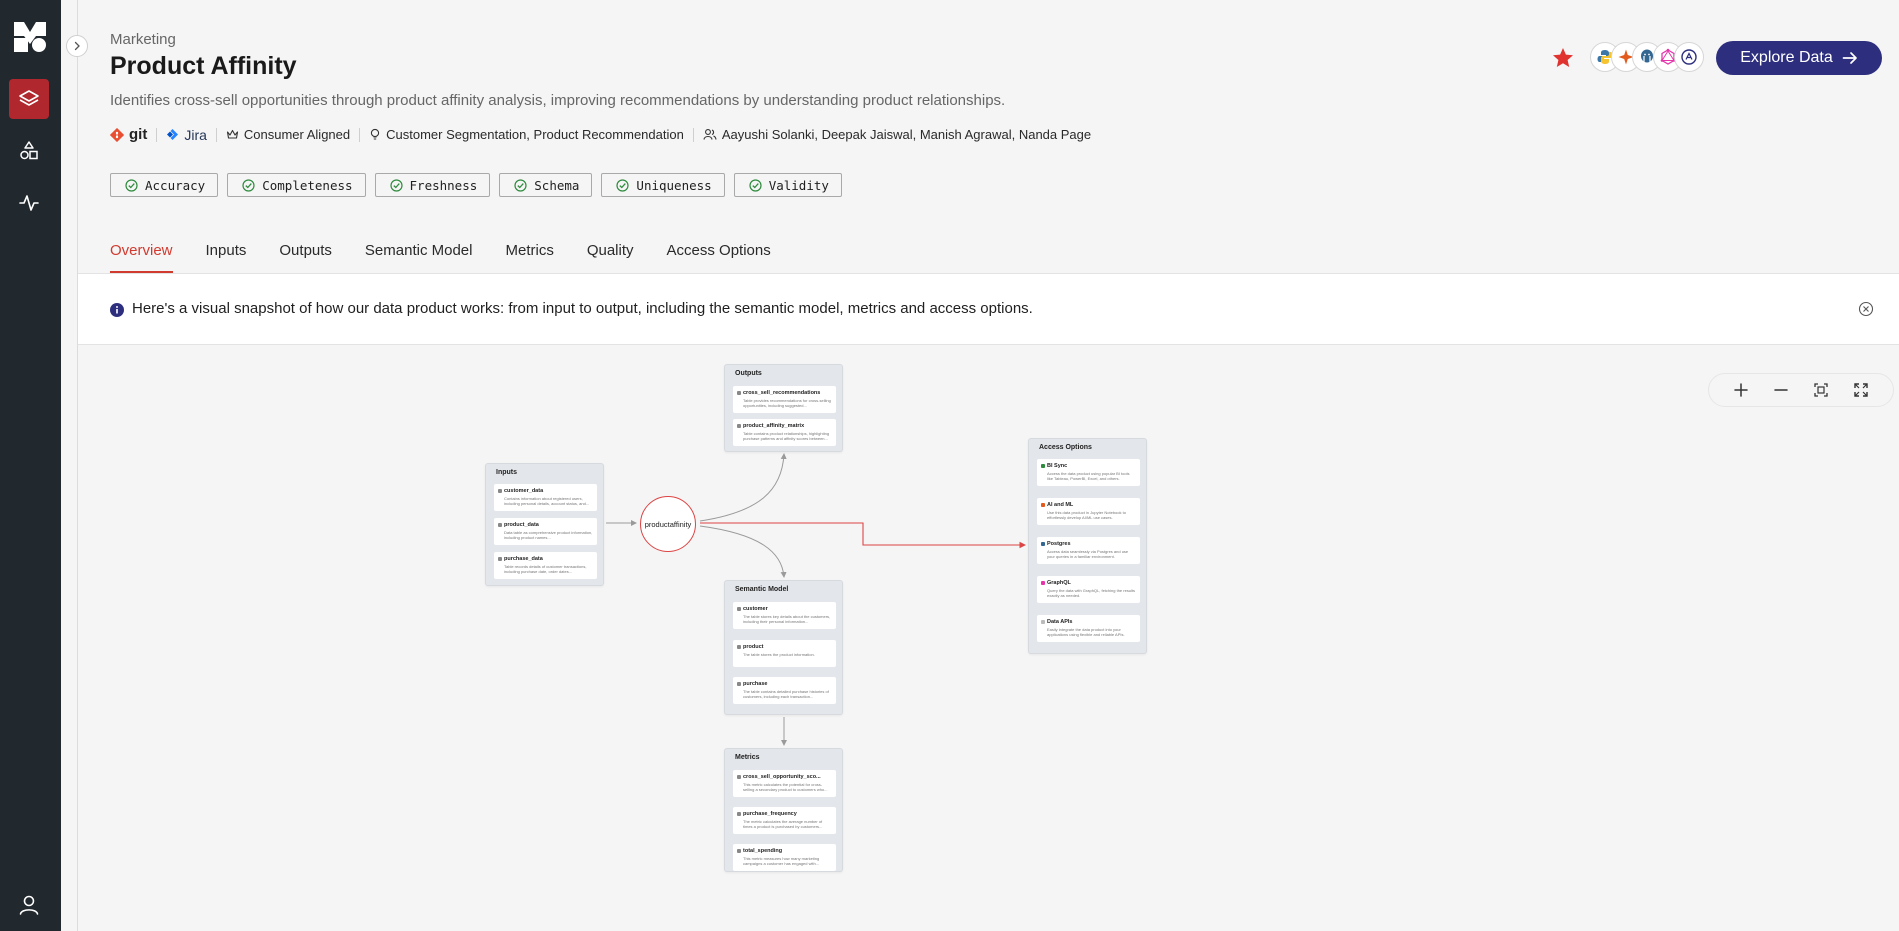  I want to click on quality-chip-freshness: Freshness, so click(432, 185).